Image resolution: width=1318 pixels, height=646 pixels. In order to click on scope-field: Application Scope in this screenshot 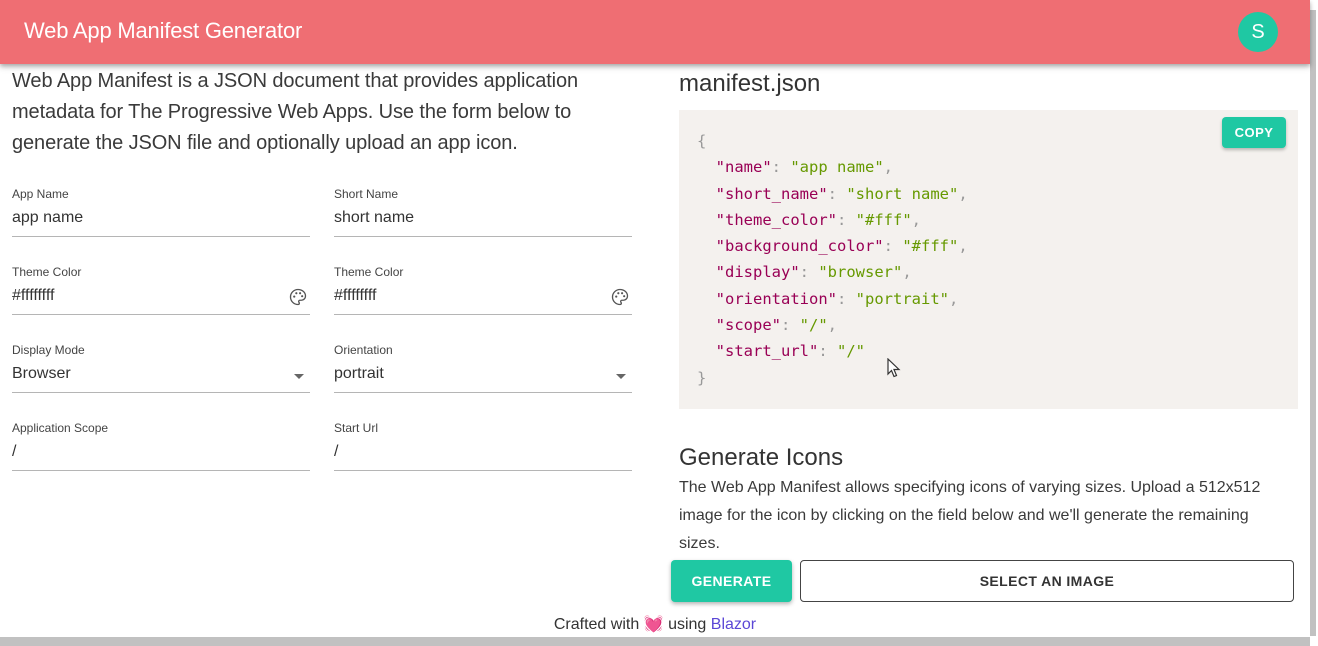, I will do `click(161, 446)`.